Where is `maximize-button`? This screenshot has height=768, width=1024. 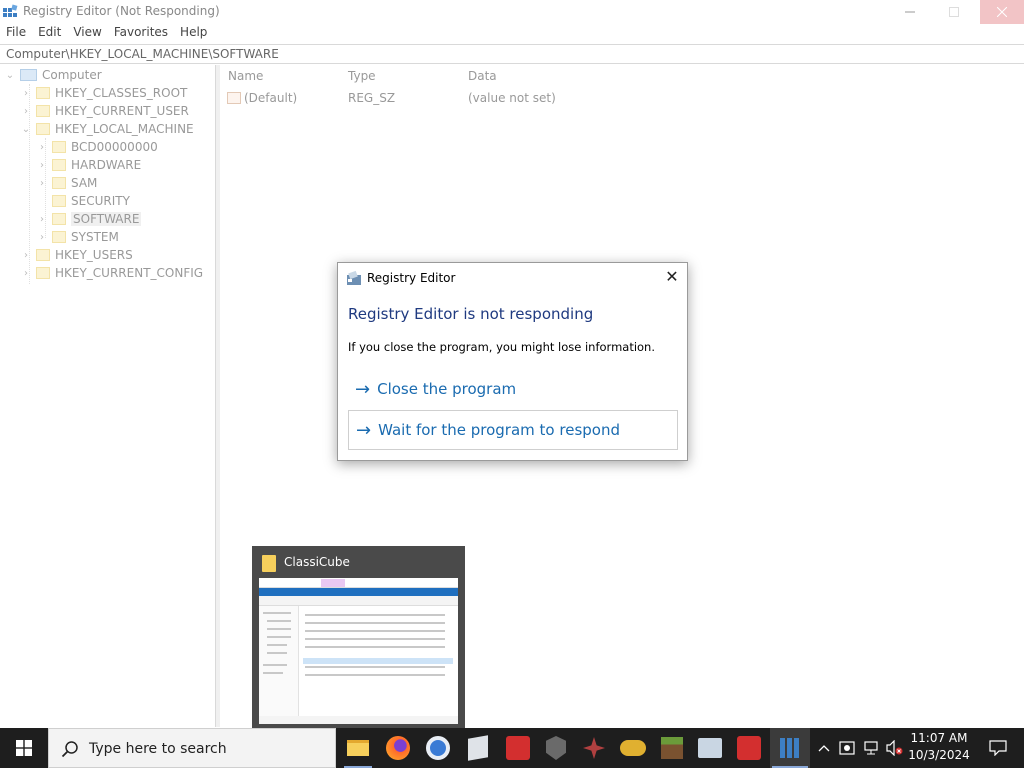 maximize-button is located at coordinates (954, 12).